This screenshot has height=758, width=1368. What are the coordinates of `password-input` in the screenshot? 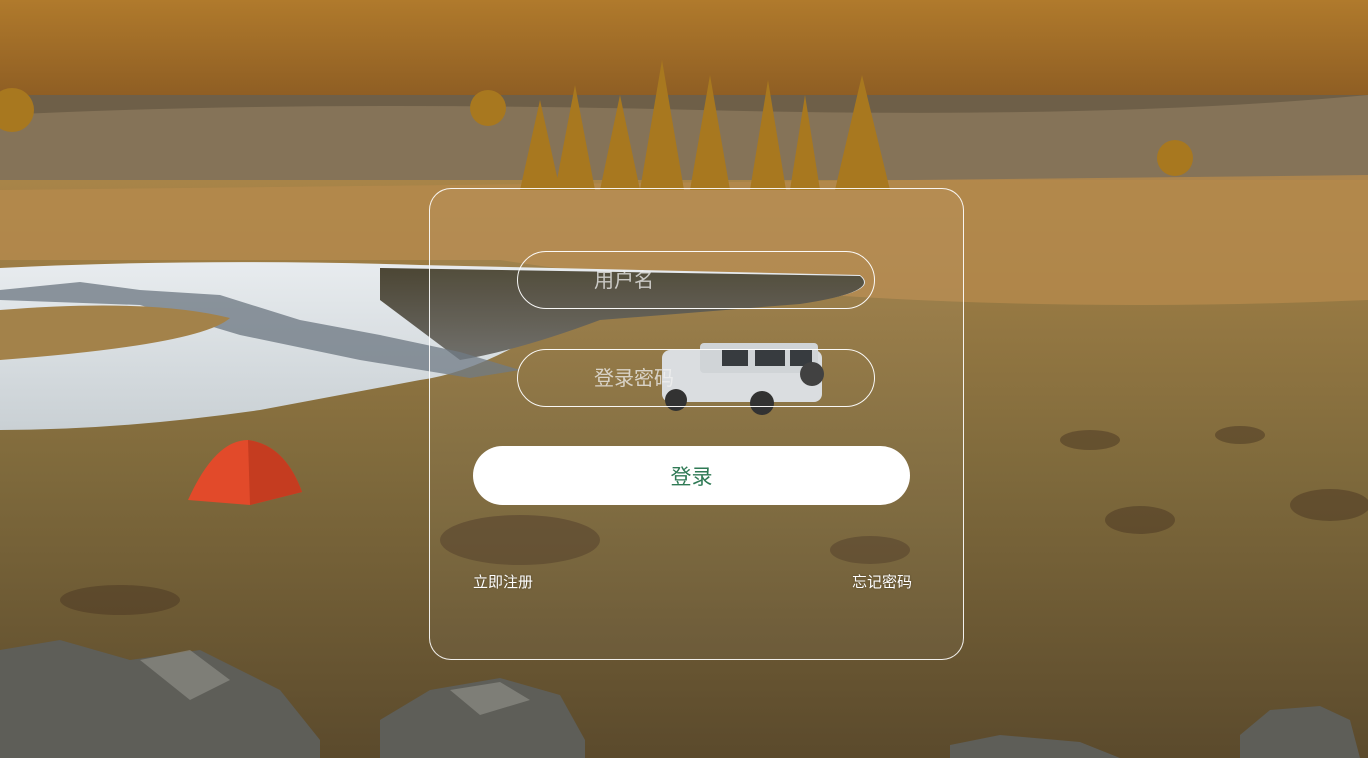 It's located at (696, 378).